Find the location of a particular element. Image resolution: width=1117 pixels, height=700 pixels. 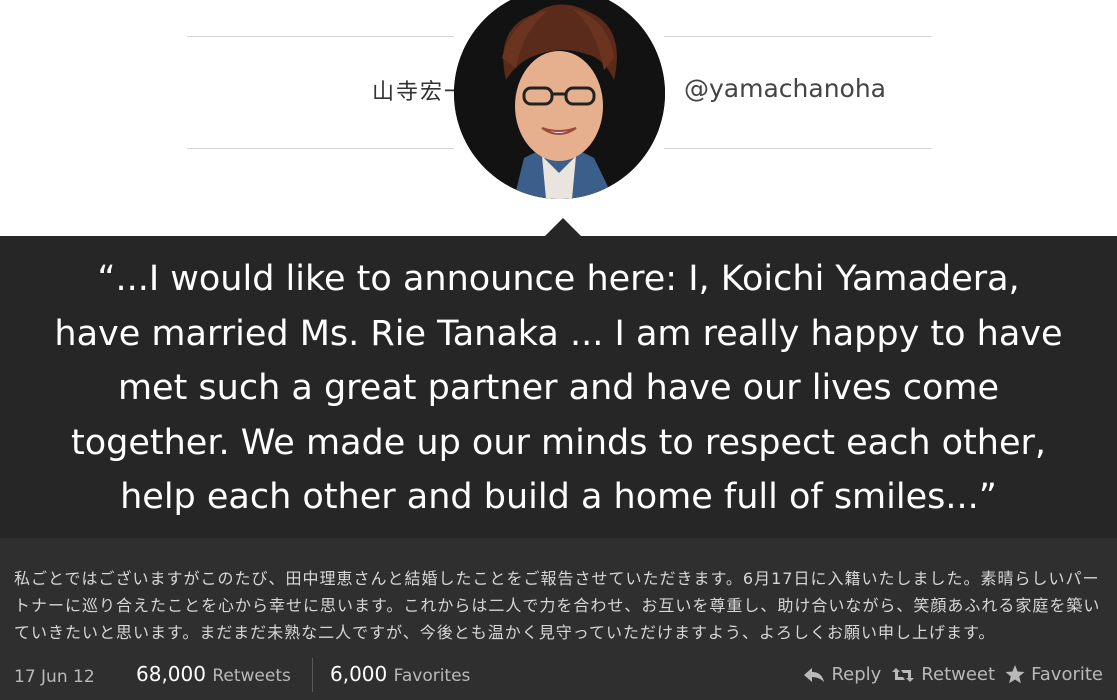

favorite-label: Favorite is located at coordinates (1067, 674).